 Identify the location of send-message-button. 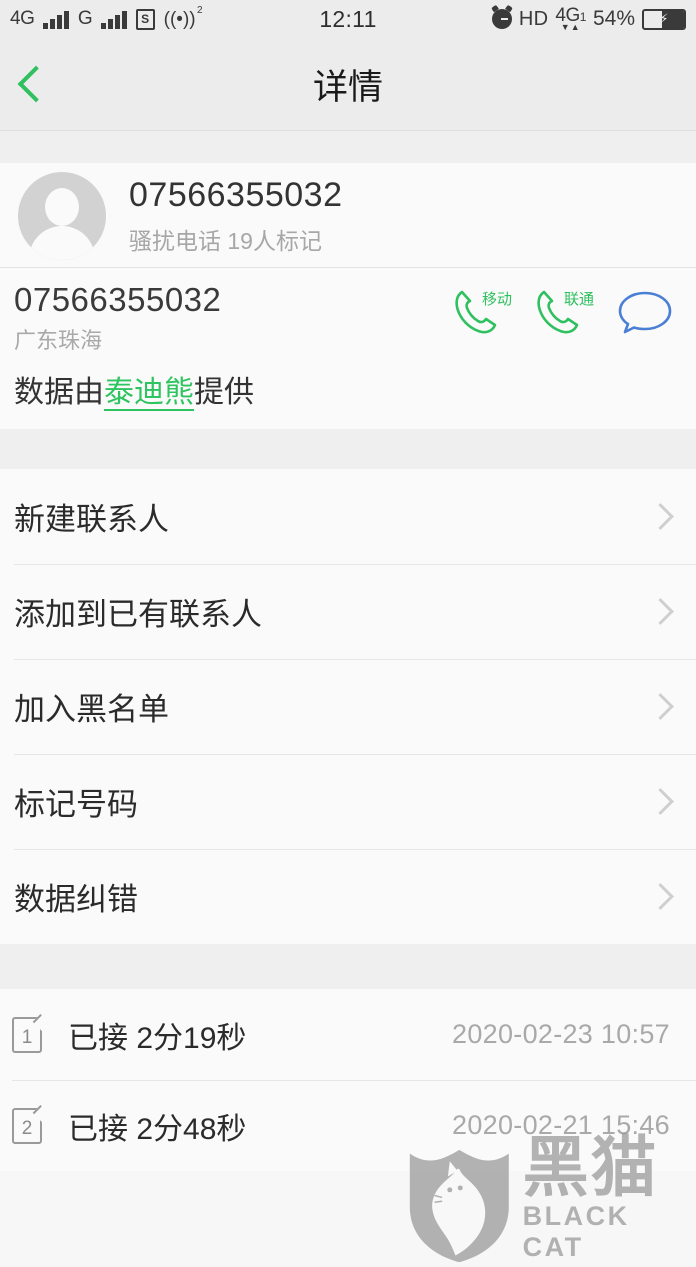
(645, 312).